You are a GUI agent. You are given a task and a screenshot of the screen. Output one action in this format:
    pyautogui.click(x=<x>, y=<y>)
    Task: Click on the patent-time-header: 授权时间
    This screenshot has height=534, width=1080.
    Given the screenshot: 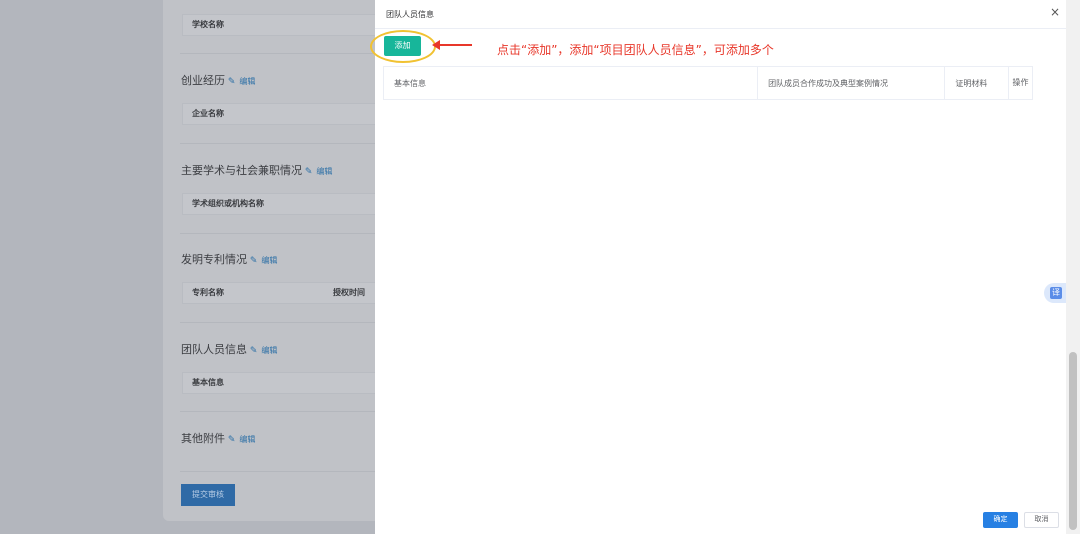 What is the action you would take?
    pyautogui.click(x=349, y=292)
    